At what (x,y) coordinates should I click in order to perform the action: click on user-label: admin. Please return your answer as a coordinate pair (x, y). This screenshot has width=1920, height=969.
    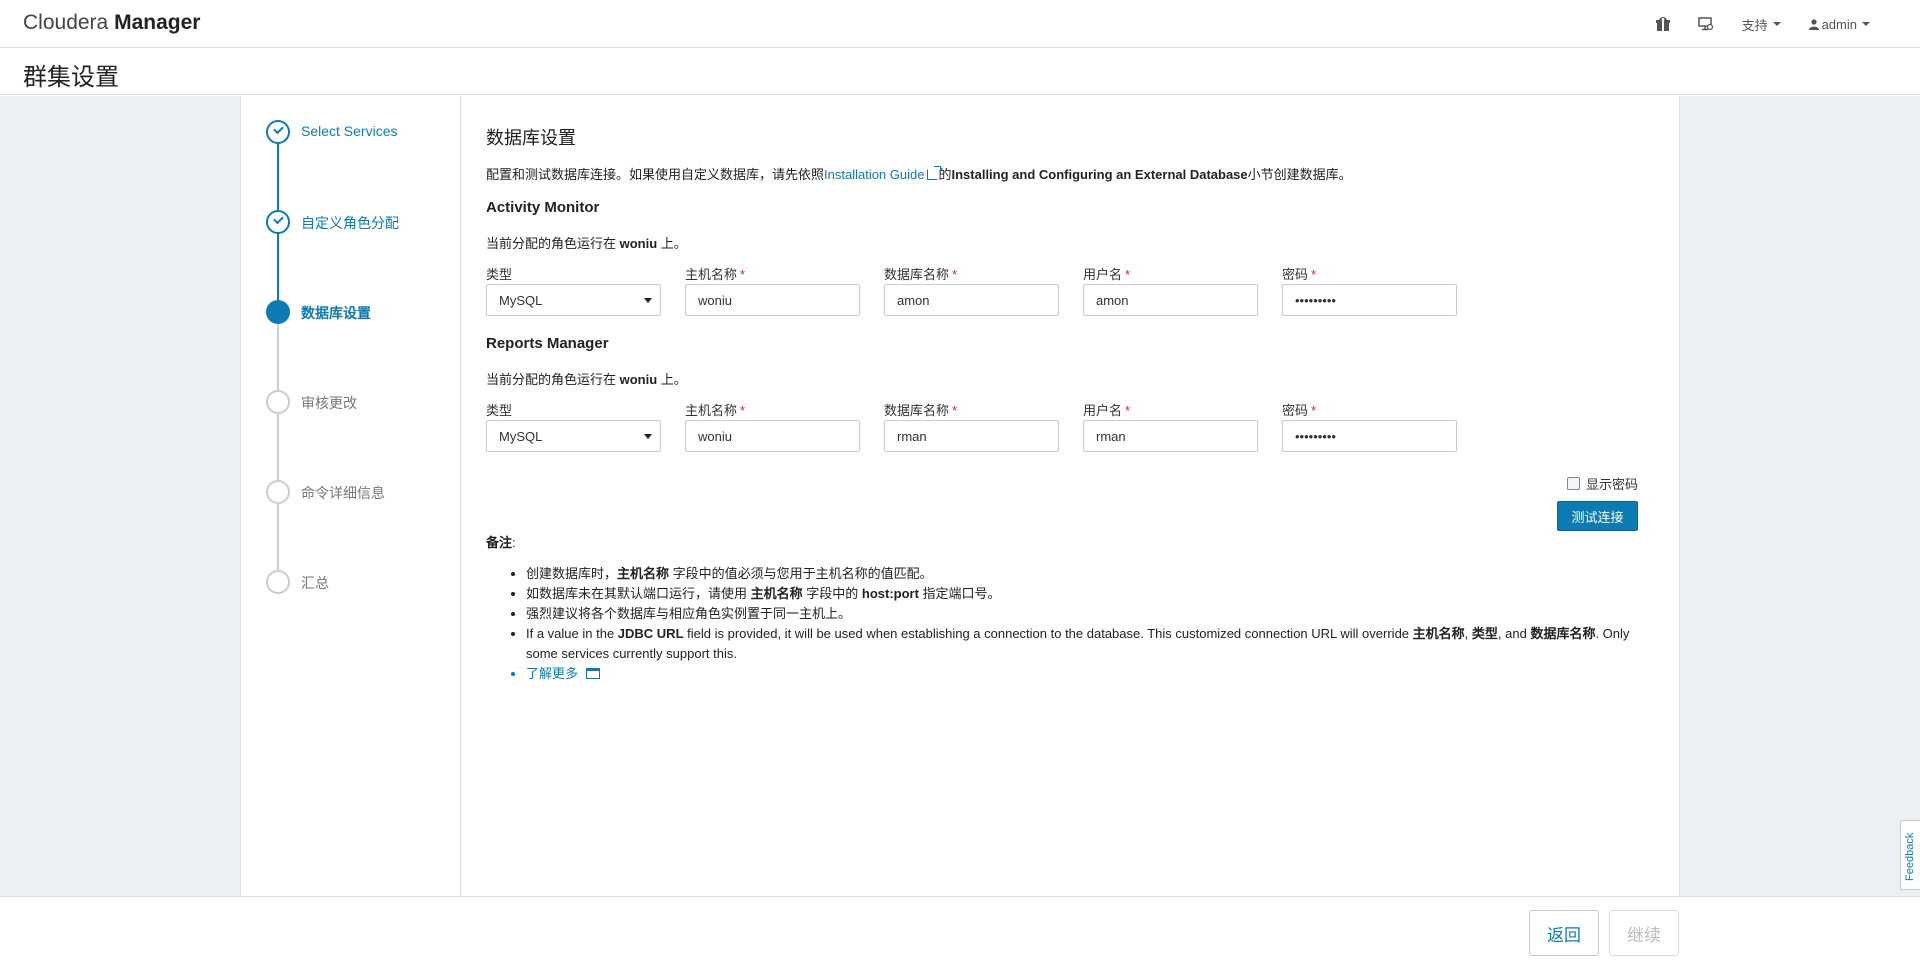
    Looking at the image, I should click on (1839, 24).